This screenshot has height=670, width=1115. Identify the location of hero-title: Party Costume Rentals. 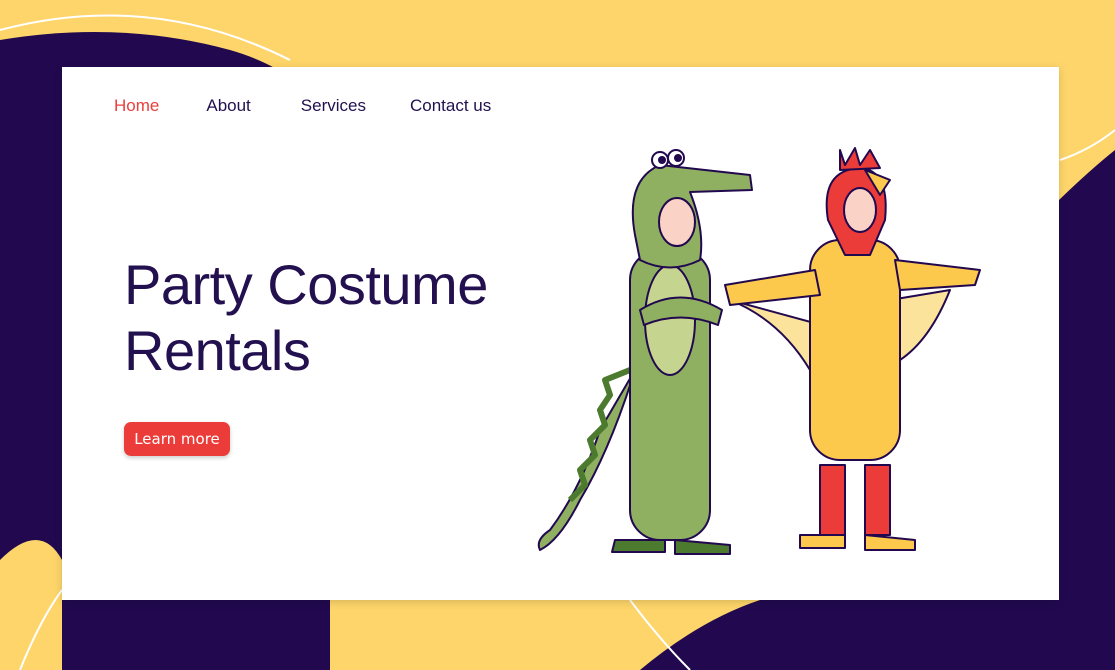
(306, 318).